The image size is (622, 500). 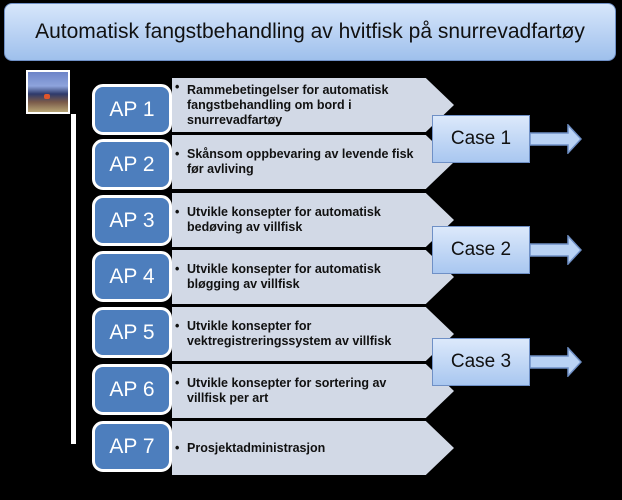 I want to click on description-text: Prosjektadministrasjon, so click(x=256, y=447).